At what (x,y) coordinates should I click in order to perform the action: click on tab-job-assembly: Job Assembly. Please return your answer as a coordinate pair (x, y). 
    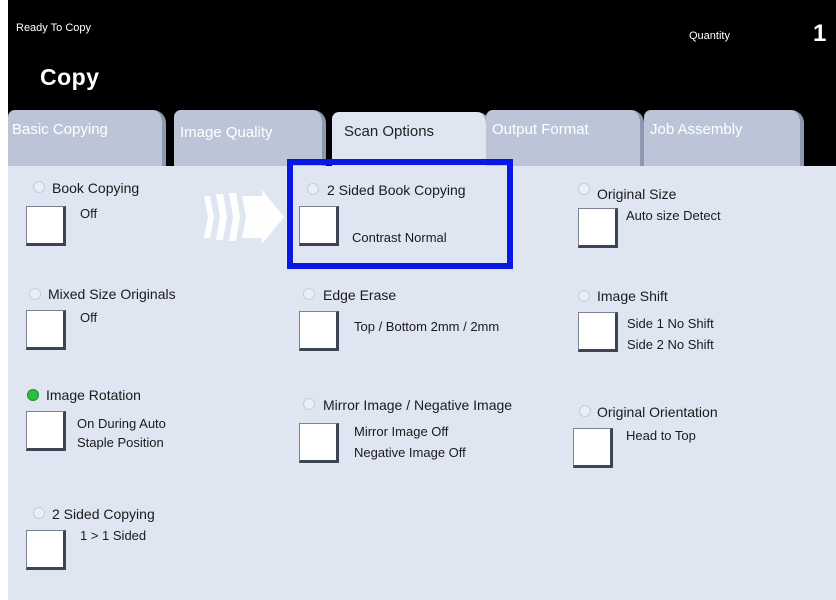
    Looking at the image, I should click on (724, 140).